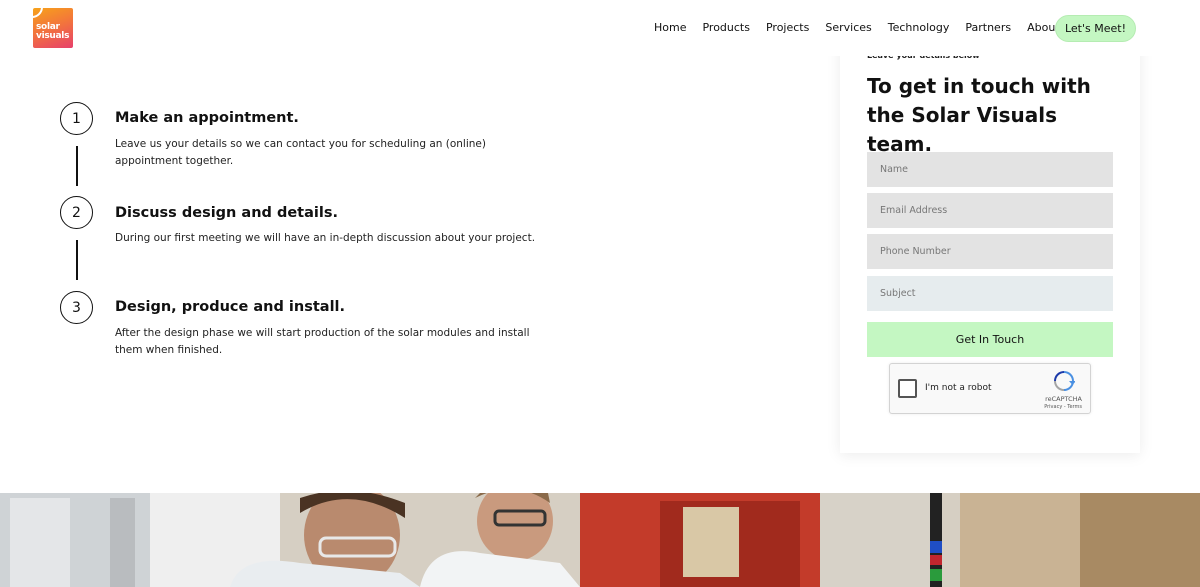 Image resolution: width=1200 pixels, height=587 pixels. Describe the element at coordinates (958, 388) in the screenshot. I see `captcha-label: I'm not a robot` at that location.